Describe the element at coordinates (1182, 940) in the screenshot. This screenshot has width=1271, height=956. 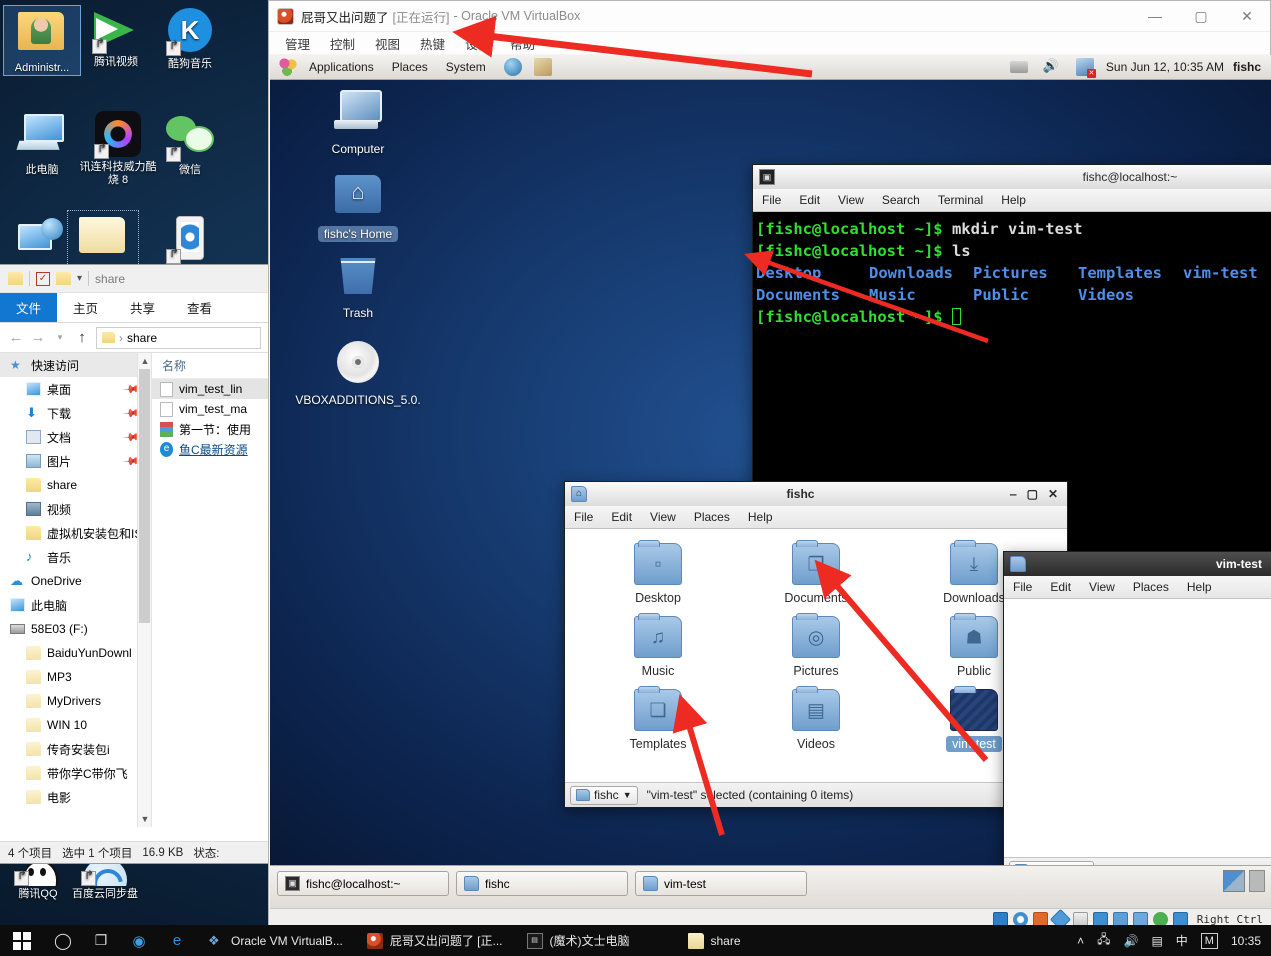
I see `ime-chinese: 中` at that location.